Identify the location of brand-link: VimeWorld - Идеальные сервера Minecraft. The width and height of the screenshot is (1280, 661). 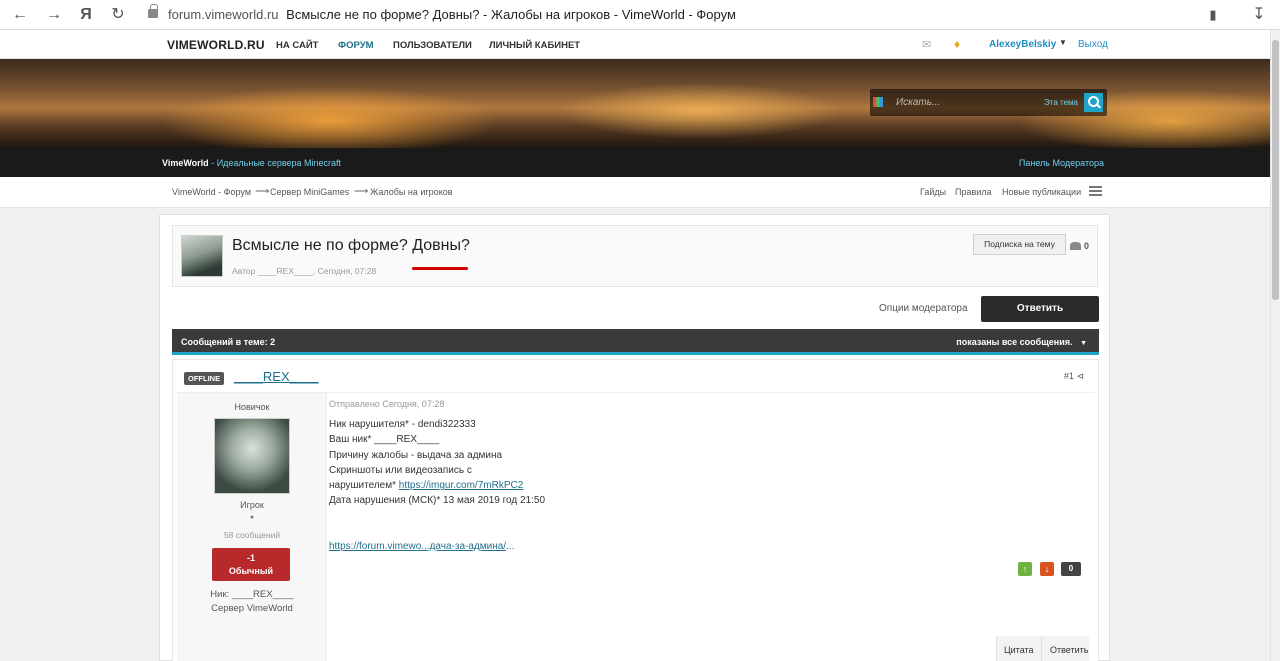
(251, 163).